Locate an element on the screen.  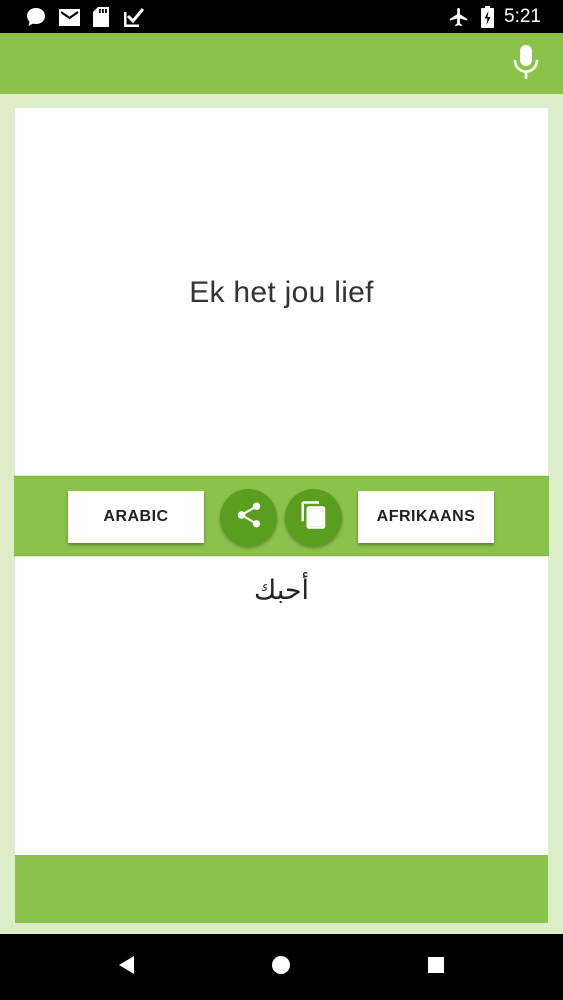
mail-icon is located at coordinates (69, 17).